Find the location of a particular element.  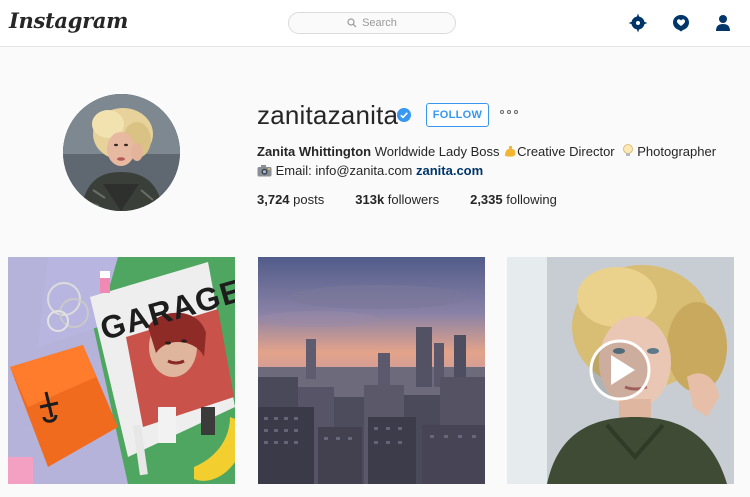

following-stat: 2,335 following is located at coordinates (513, 199).